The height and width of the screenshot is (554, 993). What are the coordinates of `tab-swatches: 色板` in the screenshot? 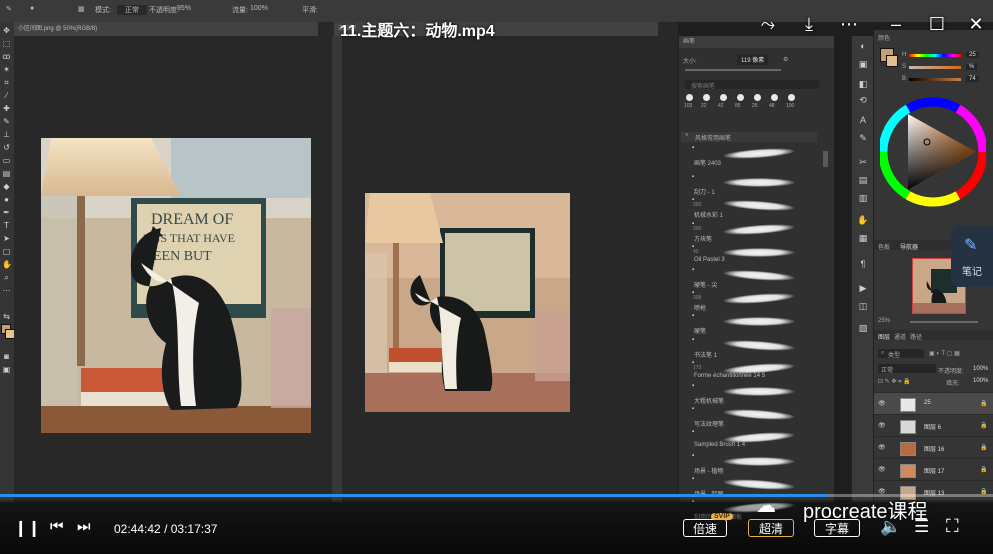 It's located at (884, 246).